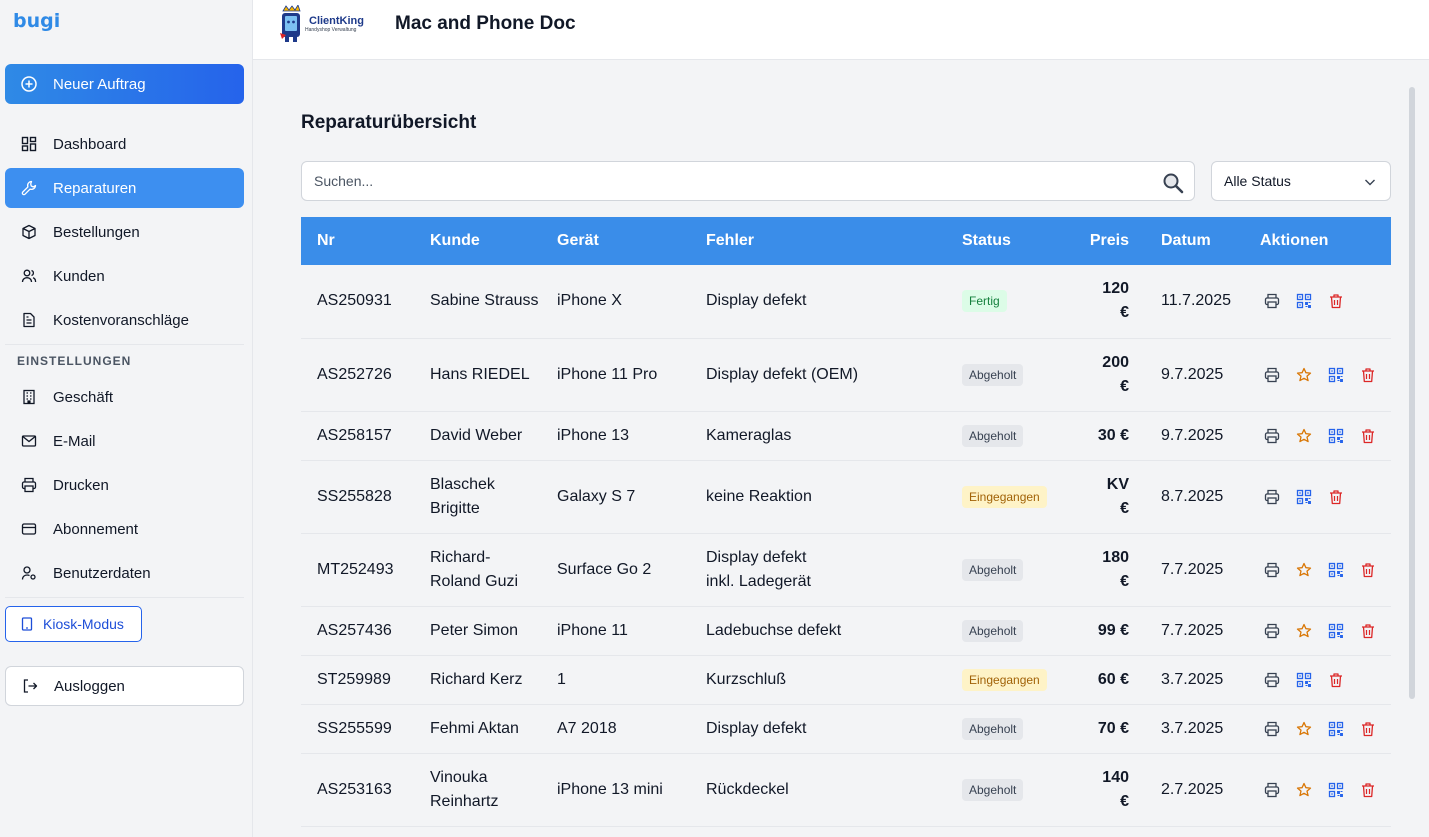 The image size is (1429, 837). What do you see at coordinates (774, 630) in the screenshot?
I see `cell-fehler: Ladebuchse defekt` at bounding box center [774, 630].